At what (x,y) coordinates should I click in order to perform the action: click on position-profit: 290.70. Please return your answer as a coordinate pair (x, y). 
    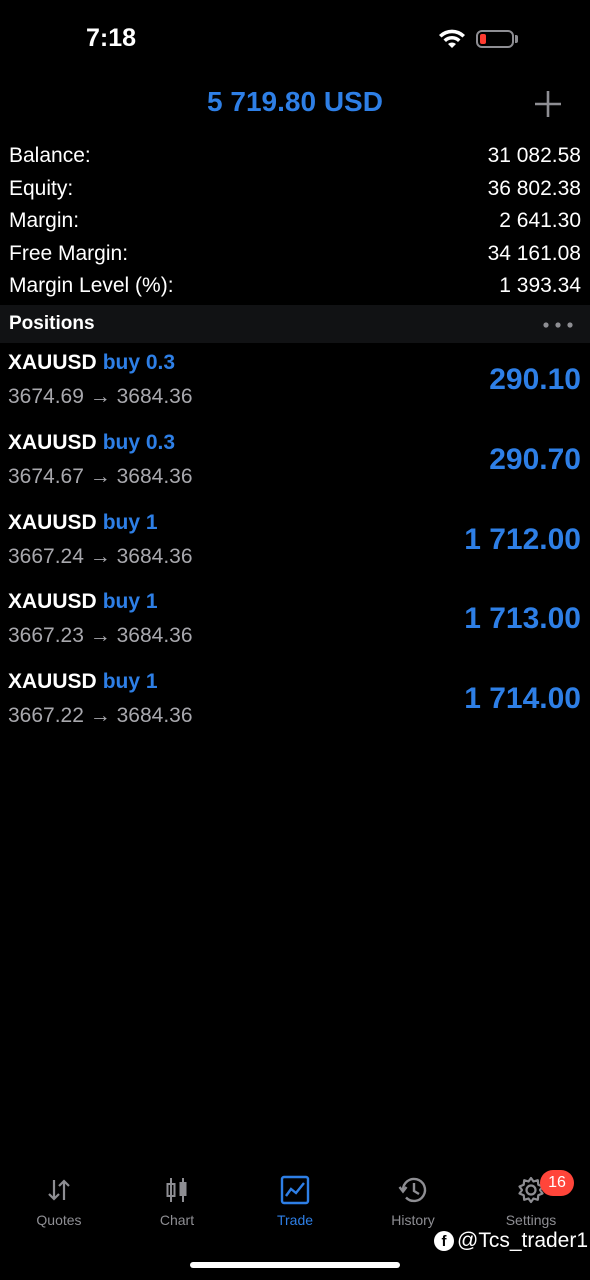
    Looking at the image, I should click on (535, 459).